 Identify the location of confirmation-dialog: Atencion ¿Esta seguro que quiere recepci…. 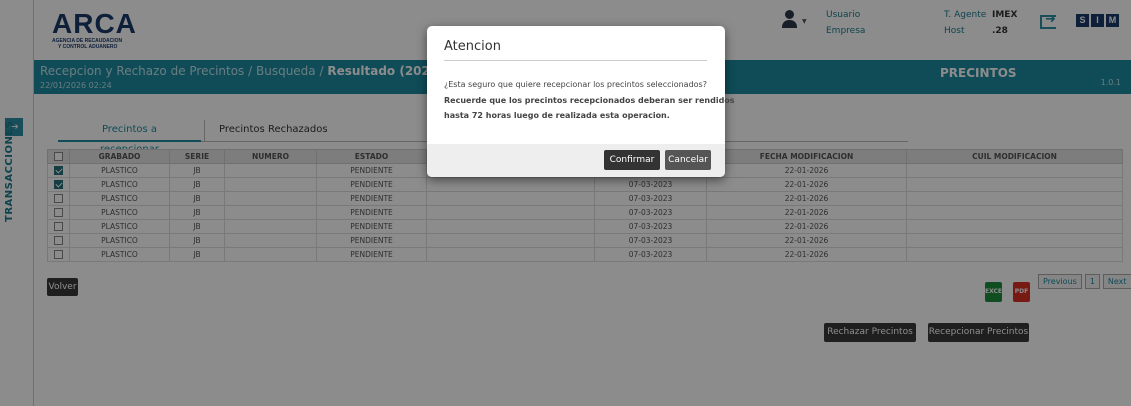
(581, 101).